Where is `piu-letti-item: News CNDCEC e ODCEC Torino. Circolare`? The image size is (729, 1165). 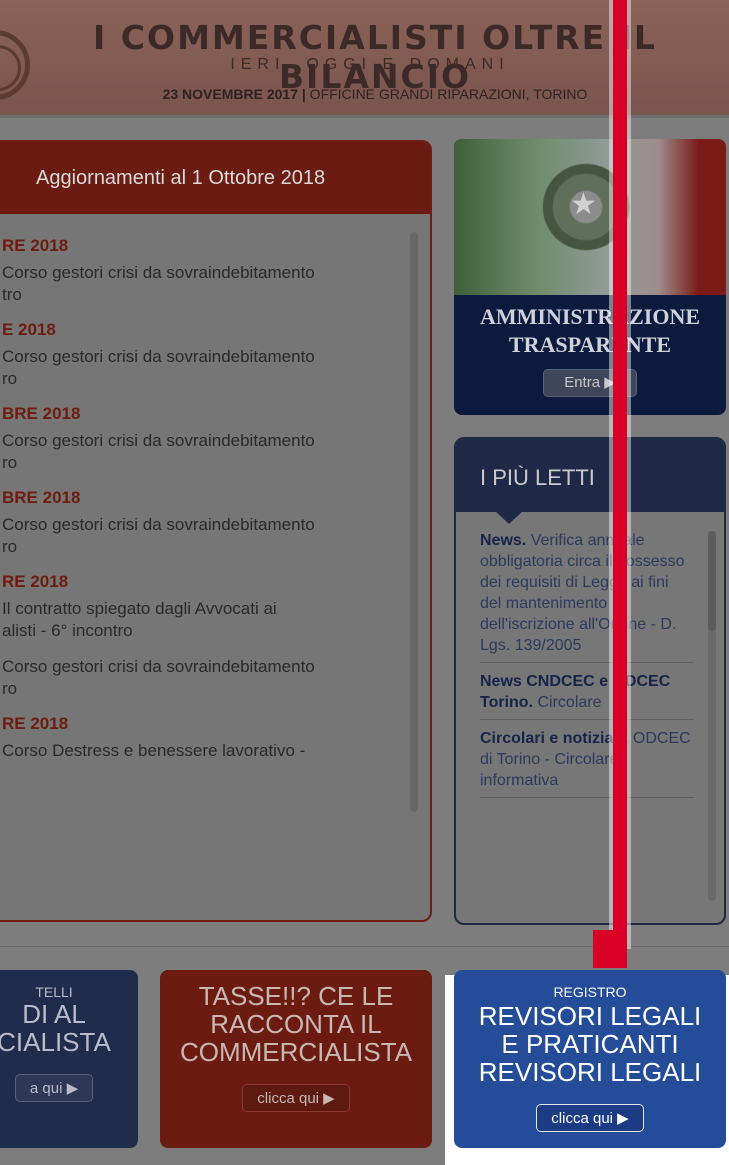 piu-letti-item: News CNDCEC e ODCEC Torino. Circolare is located at coordinates (587, 695).